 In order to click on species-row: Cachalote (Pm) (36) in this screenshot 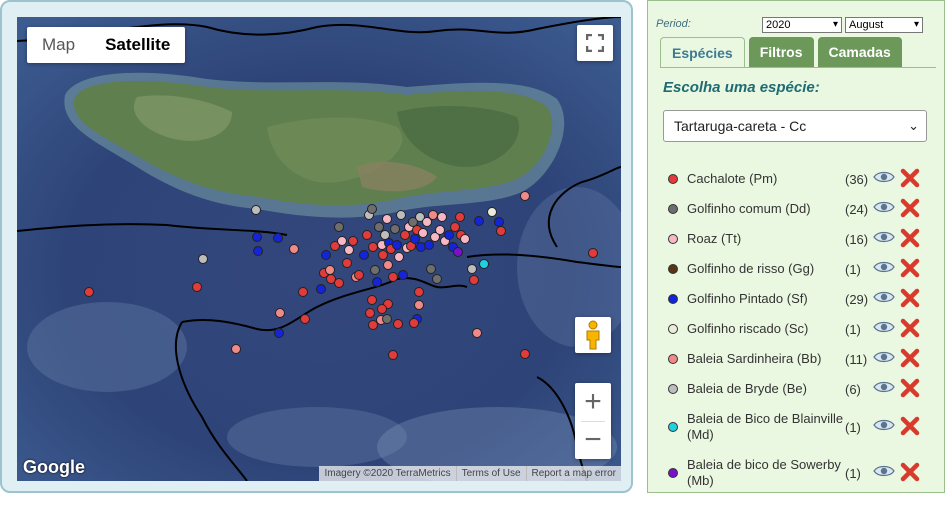, I will do `click(804, 179)`.